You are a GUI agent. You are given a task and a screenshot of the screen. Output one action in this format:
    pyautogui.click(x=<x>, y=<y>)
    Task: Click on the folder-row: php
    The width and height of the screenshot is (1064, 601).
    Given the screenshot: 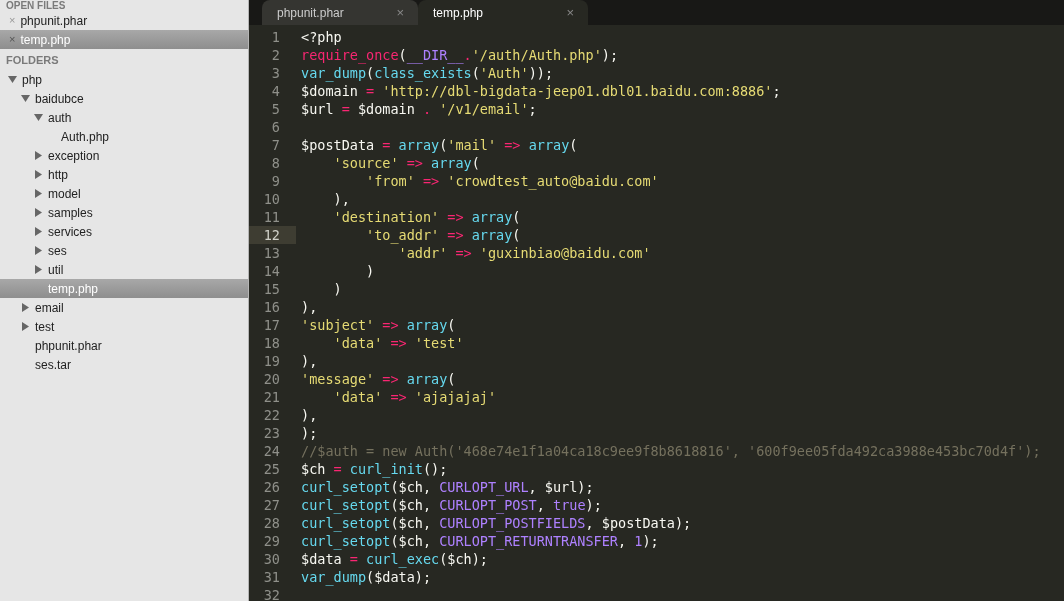 What is the action you would take?
    pyautogui.click(x=124, y=79)
    